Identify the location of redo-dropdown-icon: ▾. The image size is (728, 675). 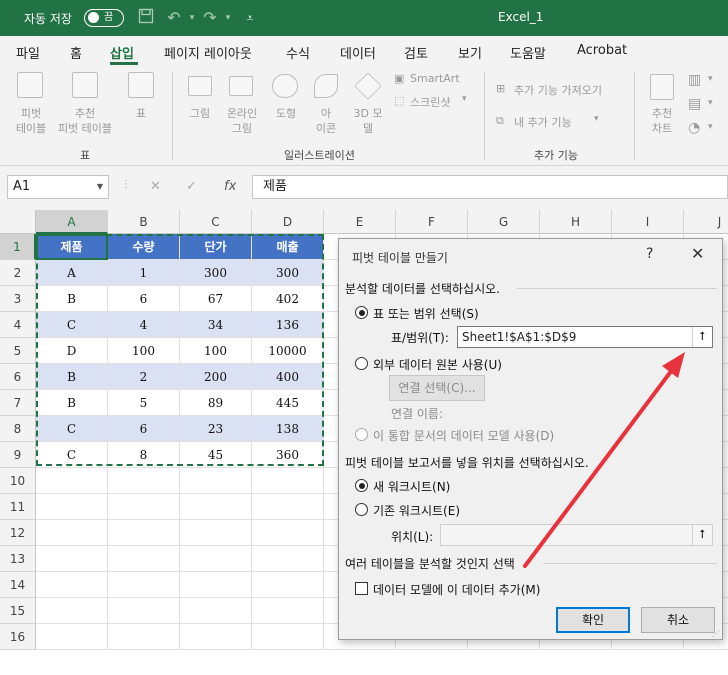
(228, 18).